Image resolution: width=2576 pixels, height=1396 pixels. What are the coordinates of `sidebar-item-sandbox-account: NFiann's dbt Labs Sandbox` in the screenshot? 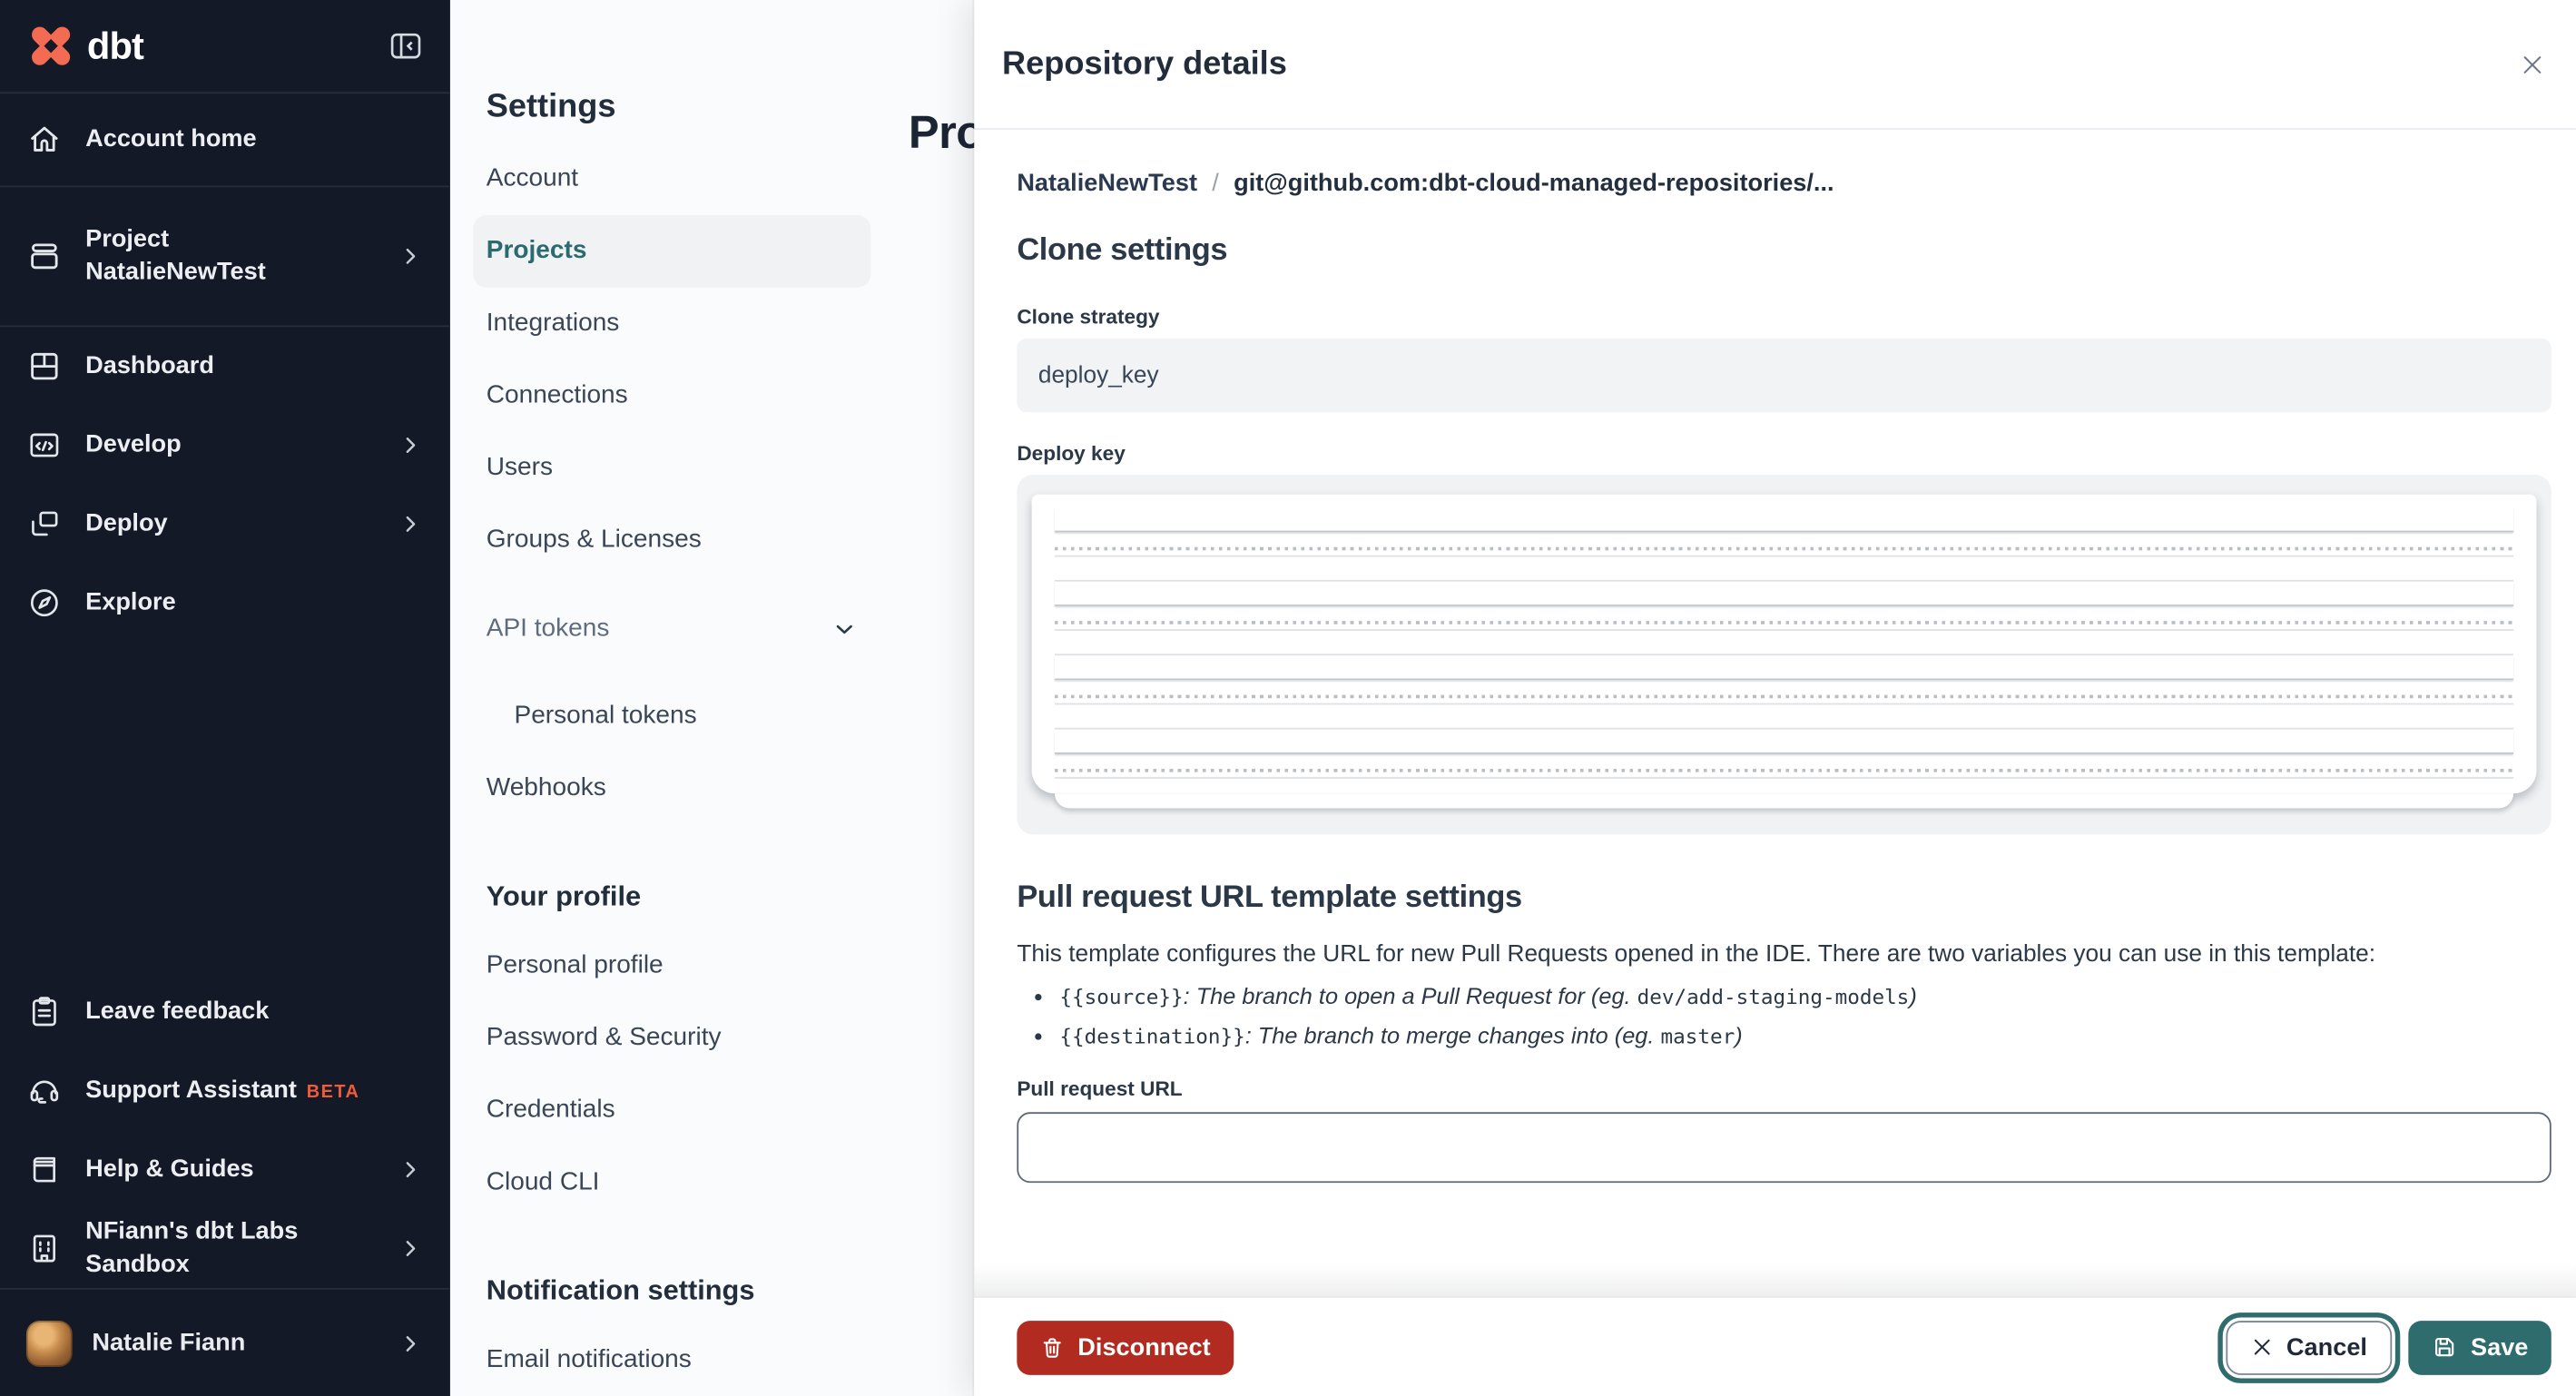 It's located at (225, 1248).